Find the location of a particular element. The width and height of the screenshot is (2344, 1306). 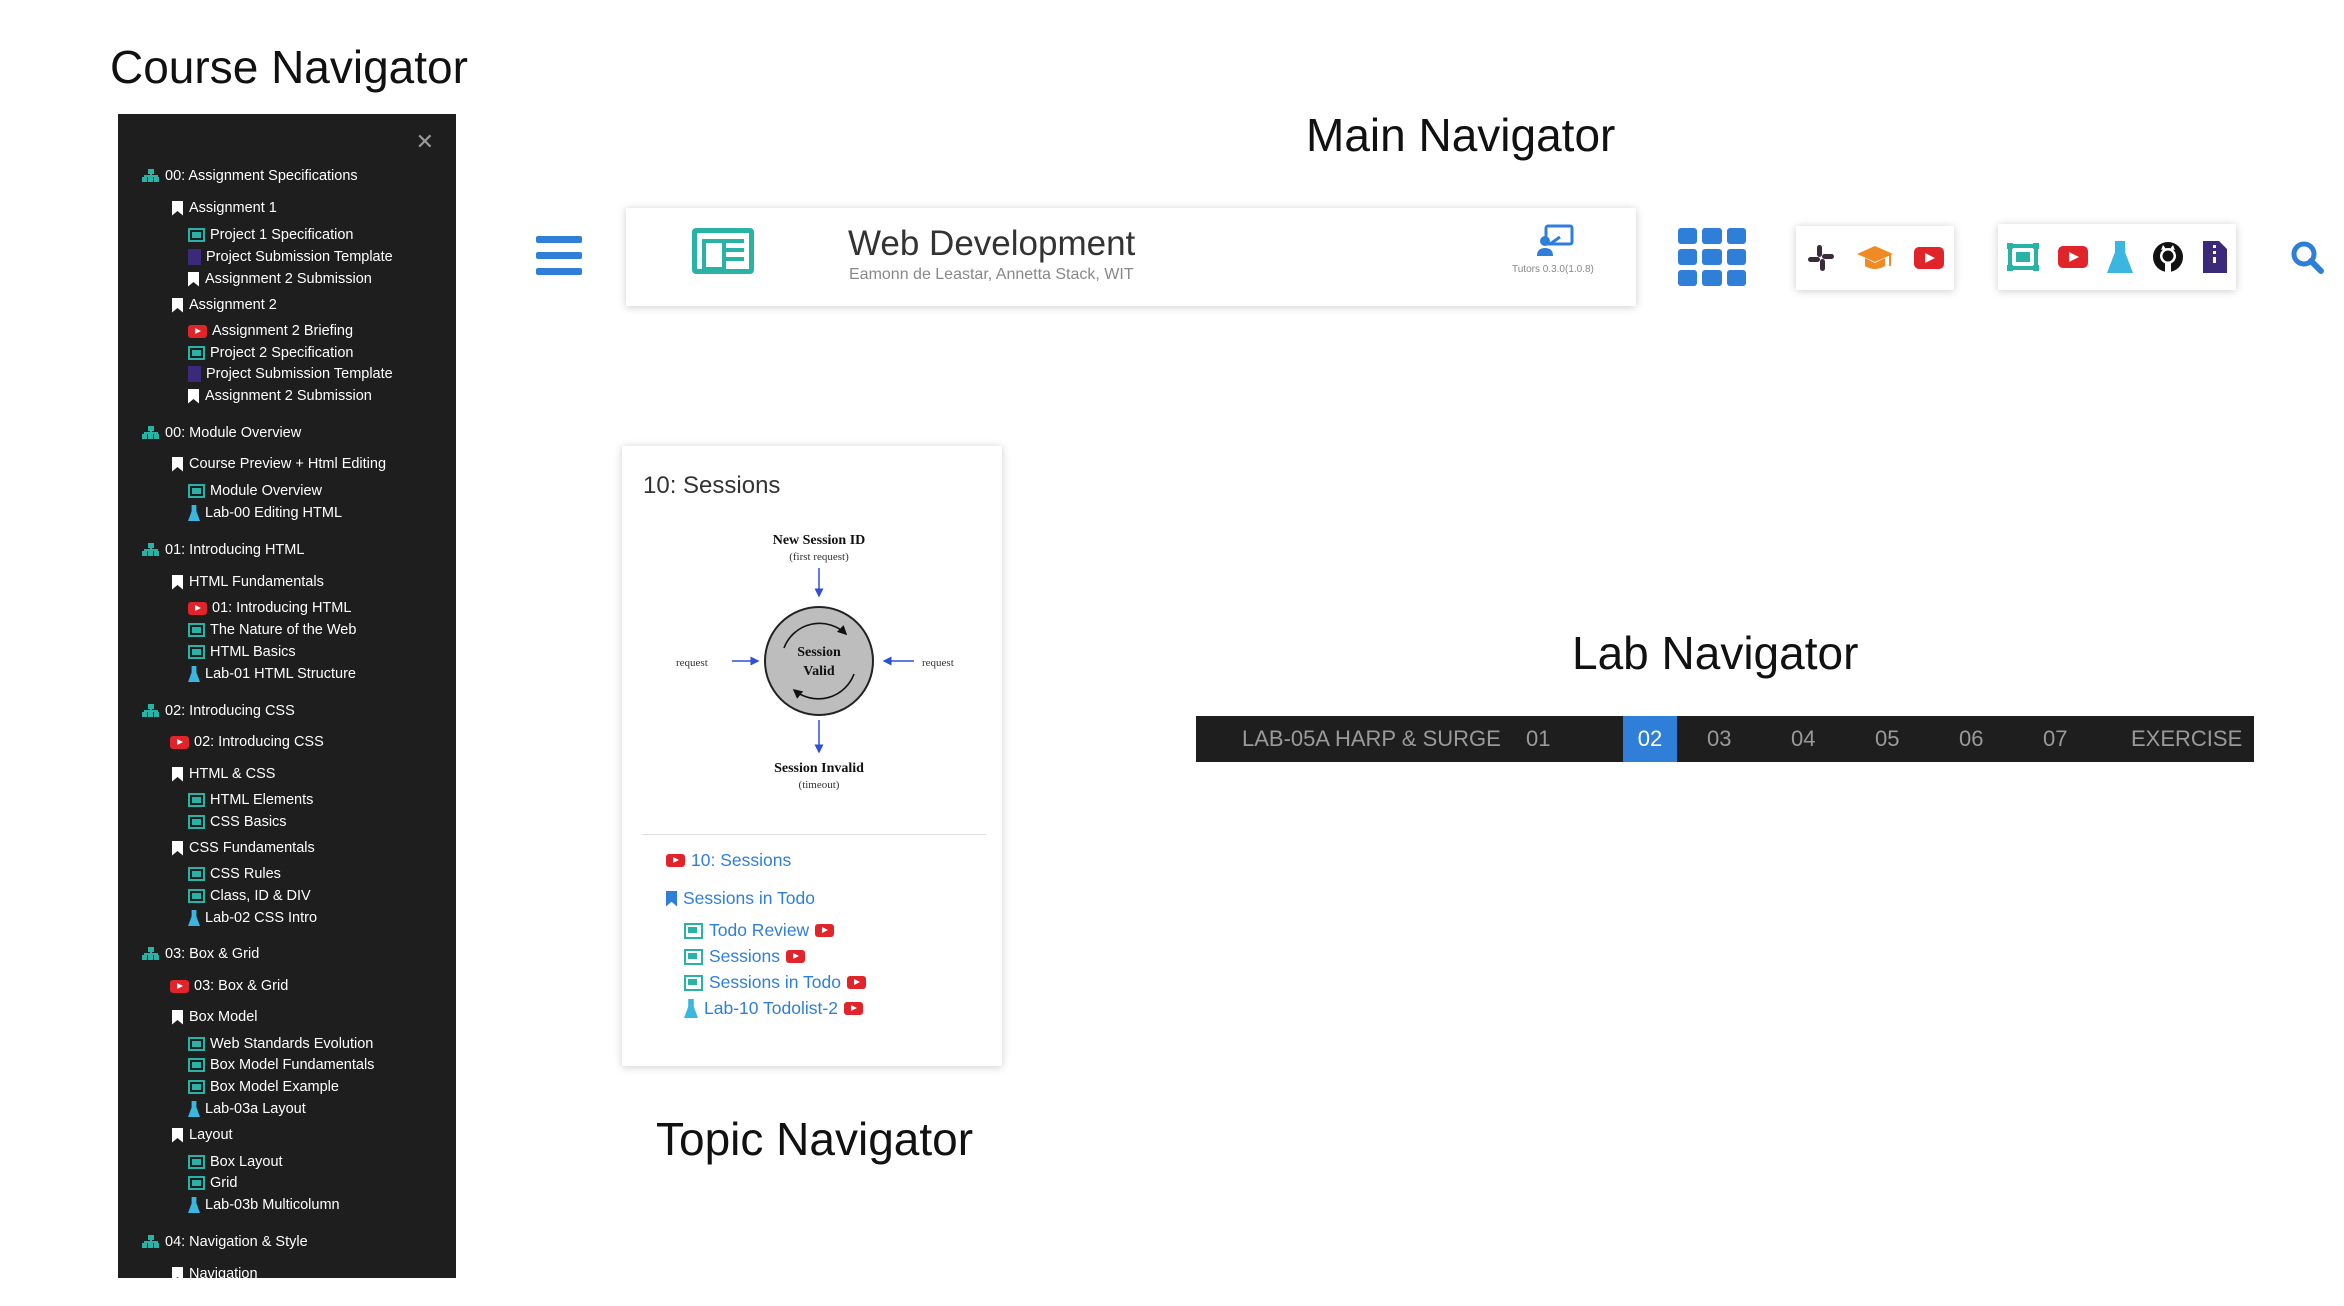

lab-step-01: 01 is located at coordinates (1538, 739).